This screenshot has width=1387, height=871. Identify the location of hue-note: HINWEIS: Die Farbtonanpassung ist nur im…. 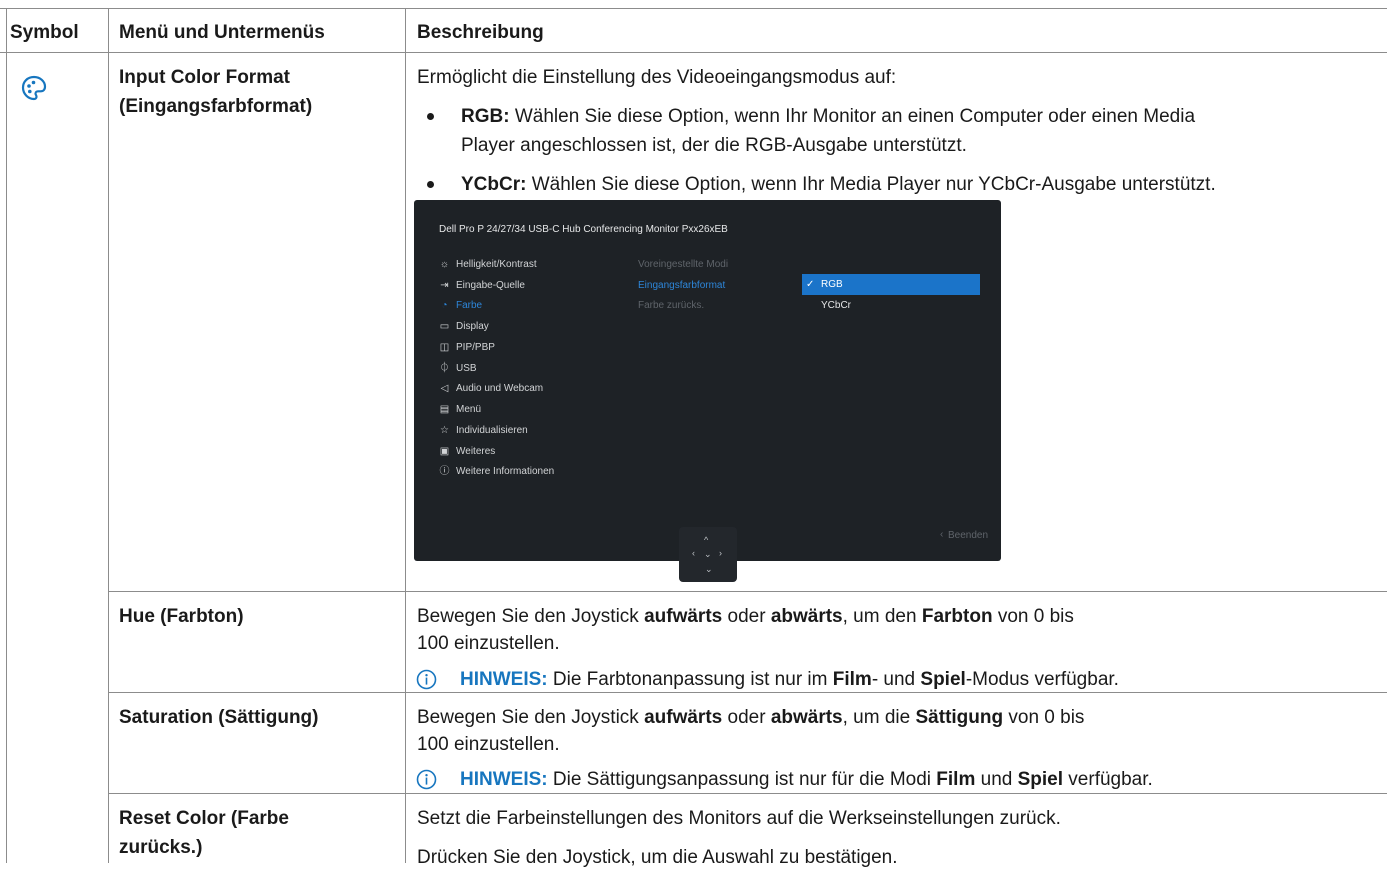
(789, 679).